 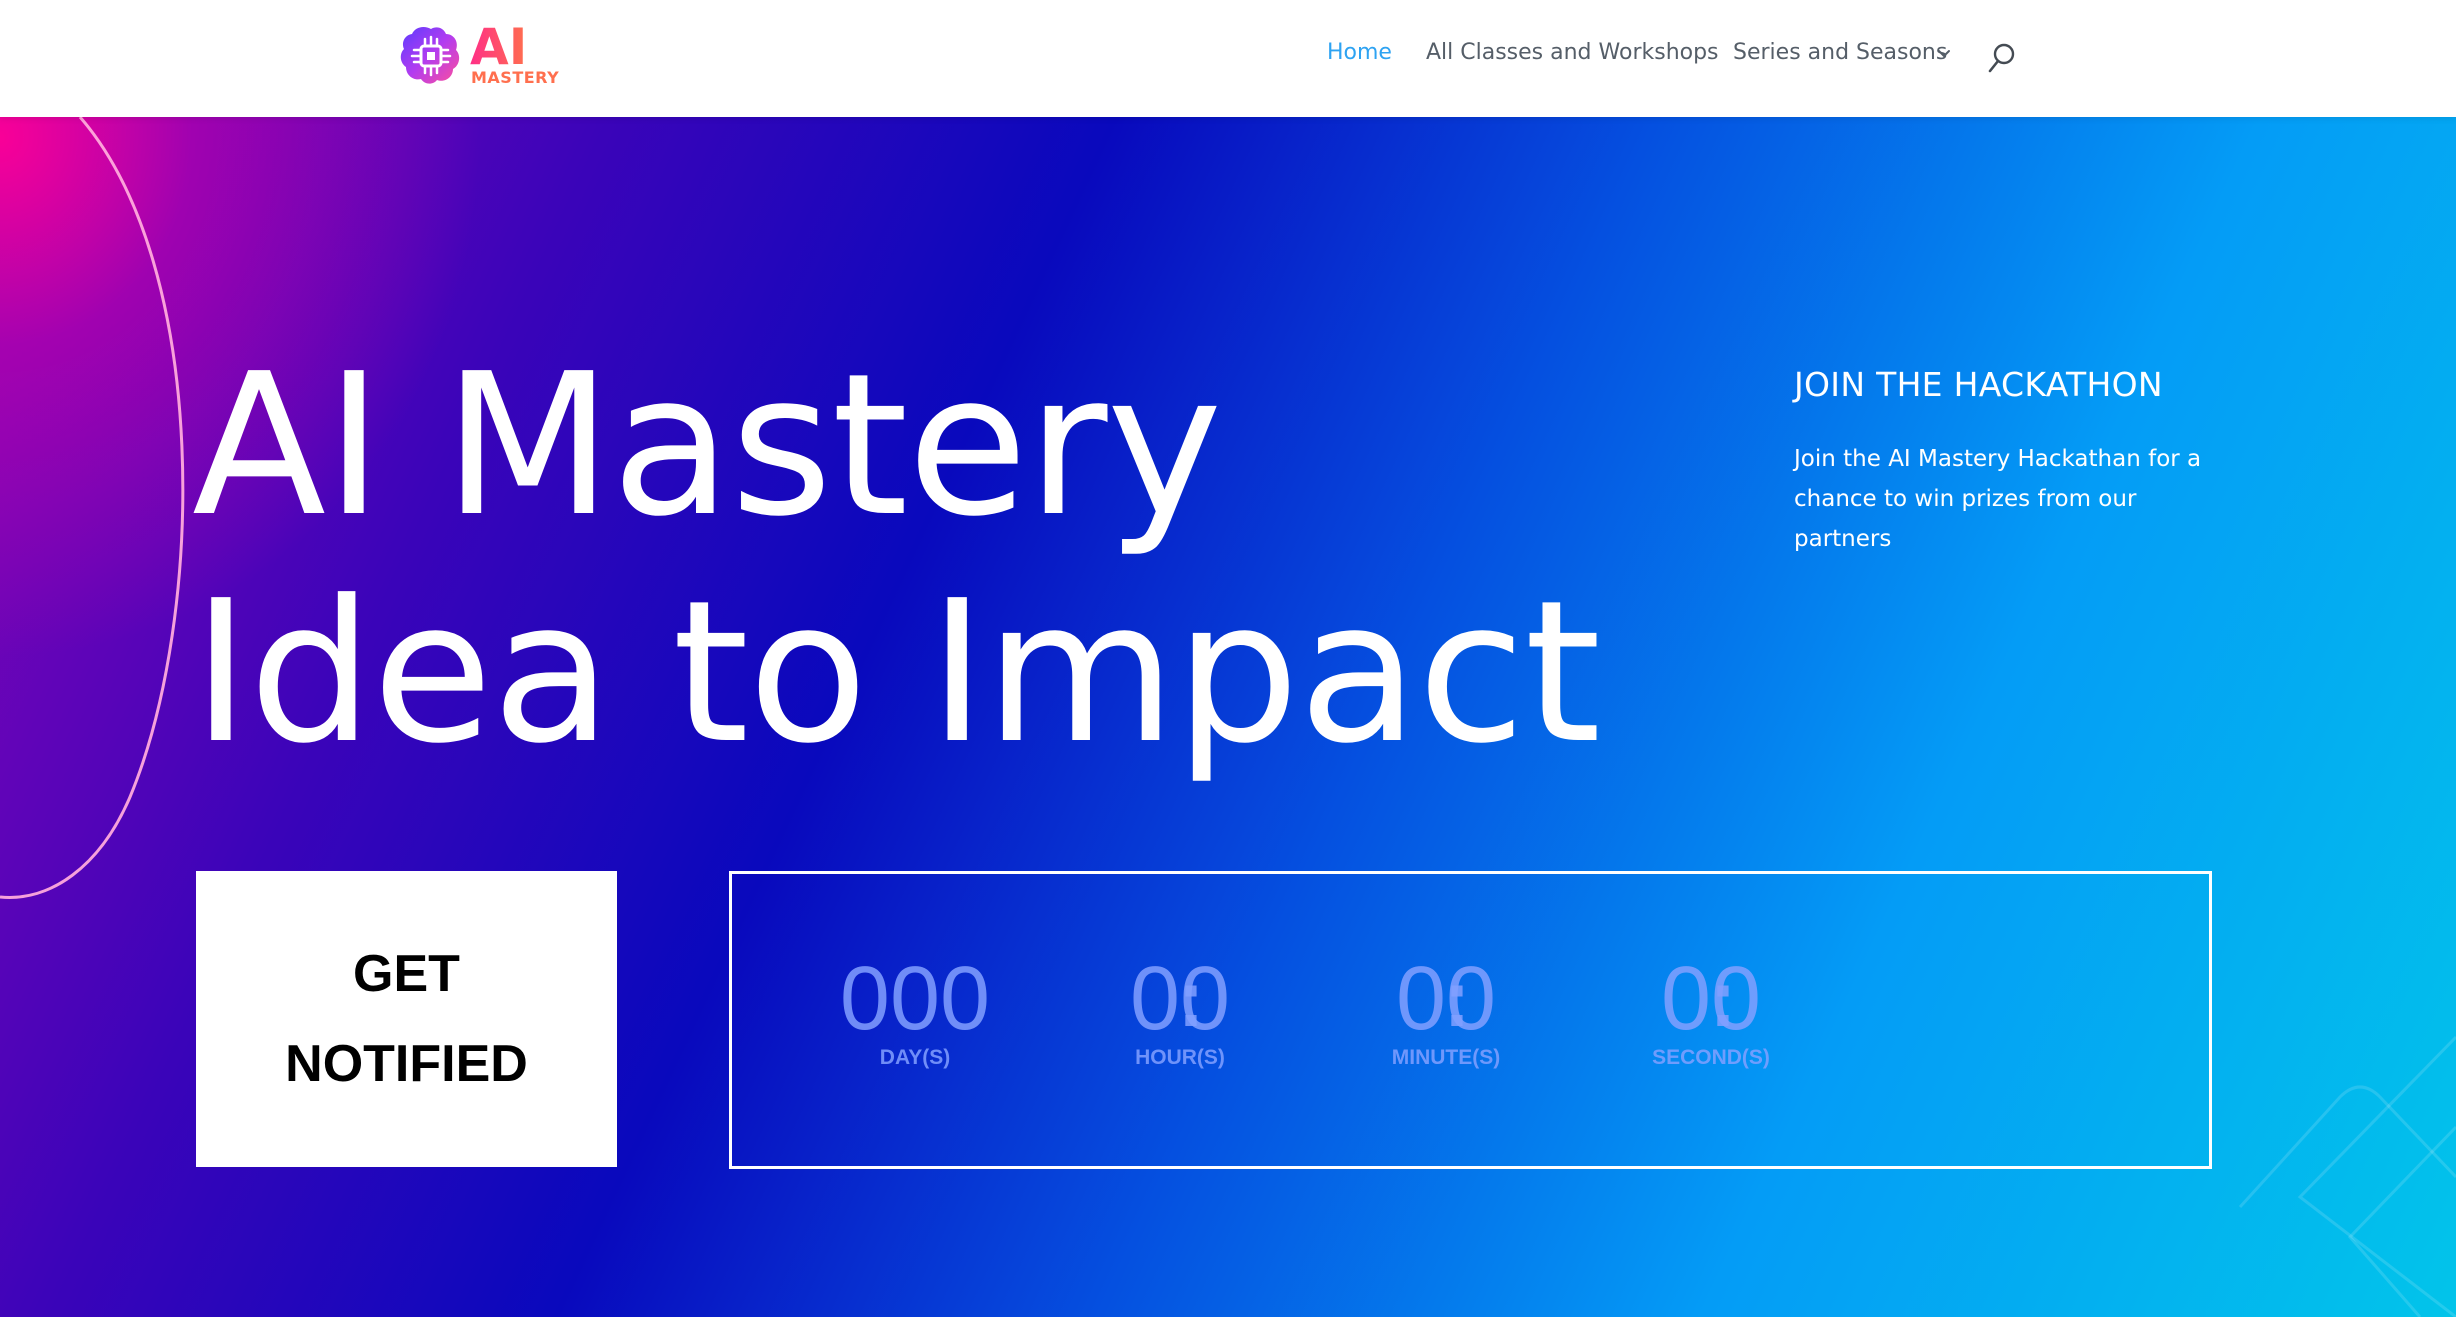 What do you see at coordinates (1359, 52) in the screenshot?
I see `nav-home: Home` at bounding box center [1359, 52].